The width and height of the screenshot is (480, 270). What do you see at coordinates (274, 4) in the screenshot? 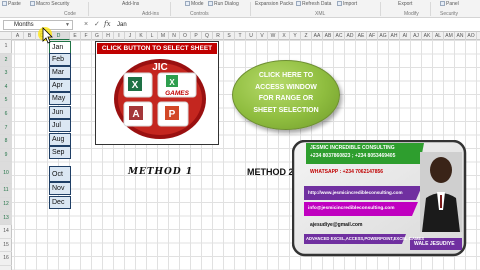
I see `ribbon-item-expansion-packs: Expansion Packs` at bounding box center [274, 4].